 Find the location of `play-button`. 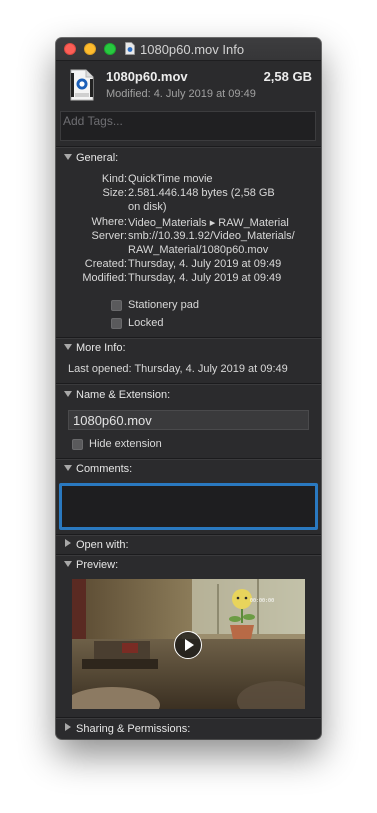

play-button is located at coordinates (188, 645).